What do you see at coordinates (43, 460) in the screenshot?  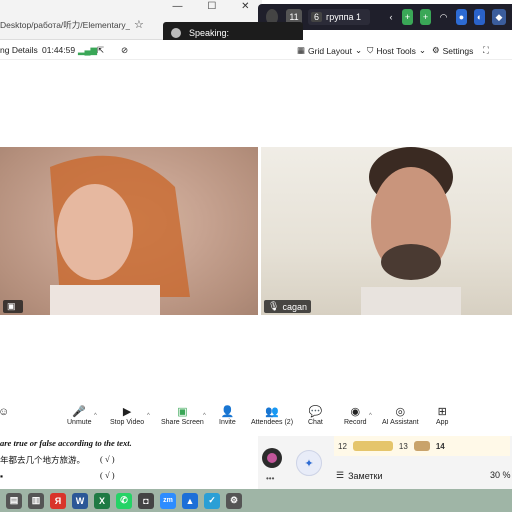 I see `doc-line-1: 年都去几个地方旅游。` at bounding box center [43, 460].